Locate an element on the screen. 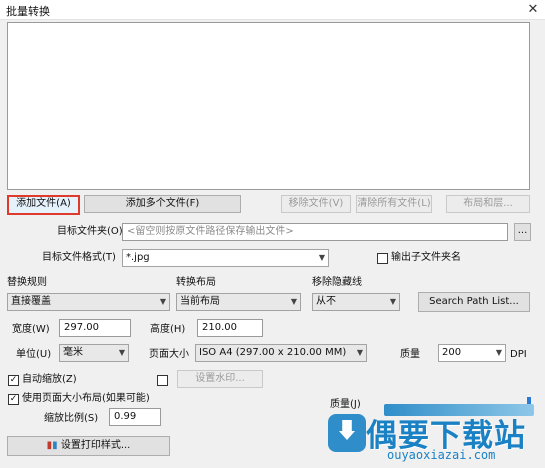 This screenshot has height=468, width=545. replace-rule-select: 直接覆盖 ▼ is located at coordinates (88, 302).